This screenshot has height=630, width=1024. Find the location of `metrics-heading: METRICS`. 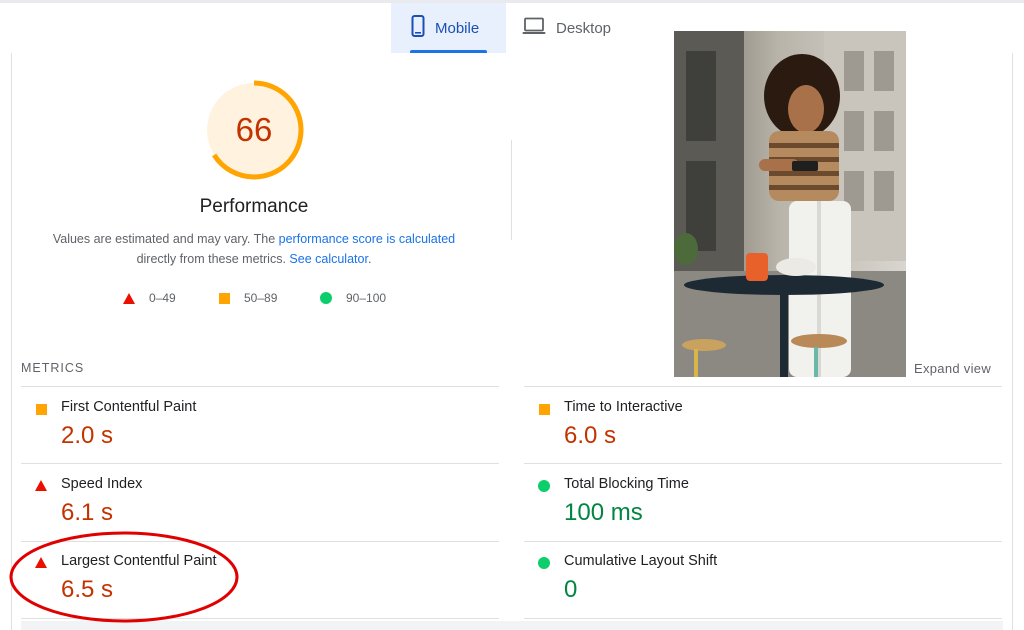

metrics-heading: METRICS is located at coordinates (53, 368).